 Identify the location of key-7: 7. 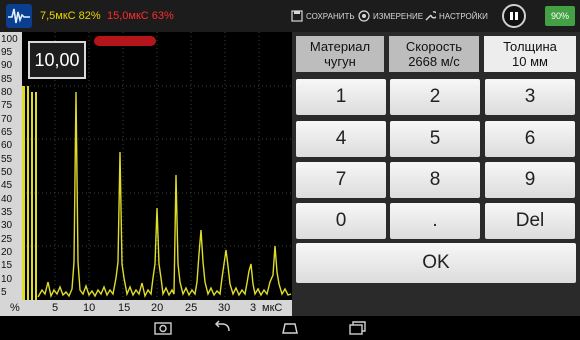
(341, 180).